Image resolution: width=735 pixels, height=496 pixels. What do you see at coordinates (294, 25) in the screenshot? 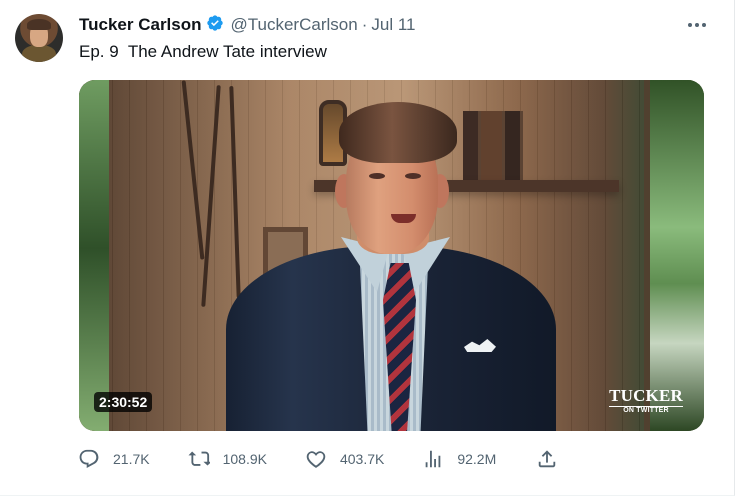
I see `author-handle: @TuckerCarlson` at bounding box center [294, 25].